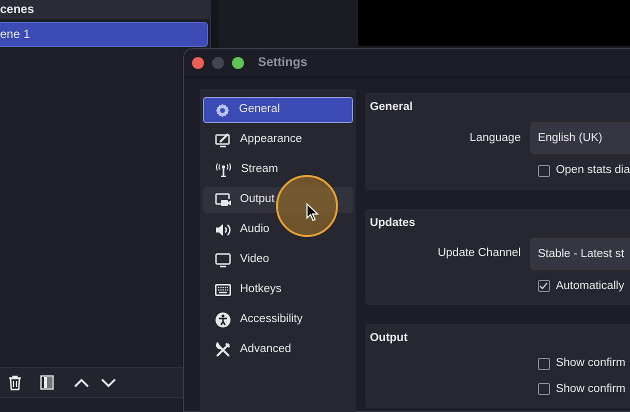 The image size is (630, 412). I want to click on sidebar-item: Advanced, so click(278, 350).